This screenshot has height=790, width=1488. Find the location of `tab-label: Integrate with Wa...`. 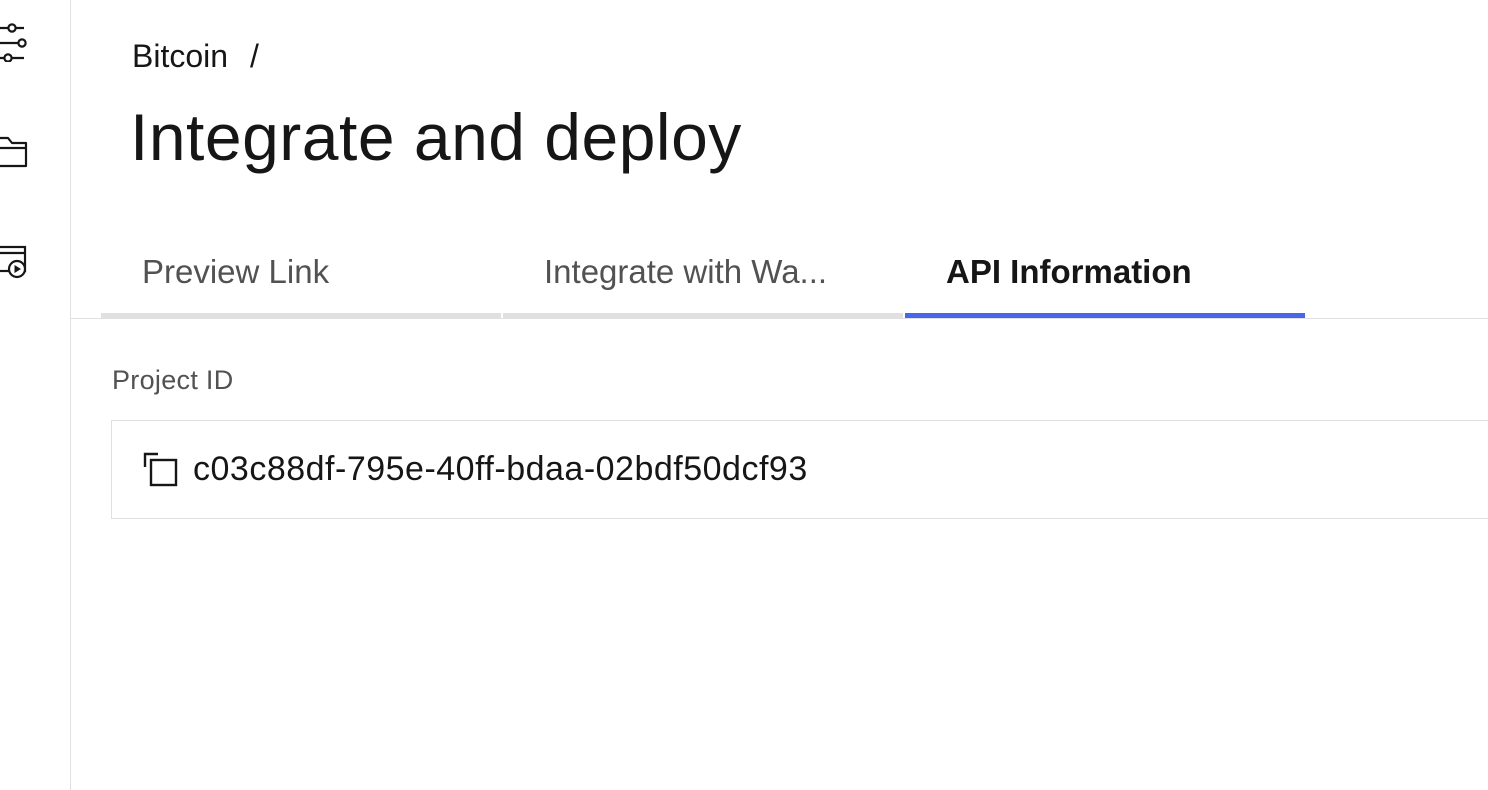

tab-label: Integrate with Wa... is located at coordinates (686, 271).